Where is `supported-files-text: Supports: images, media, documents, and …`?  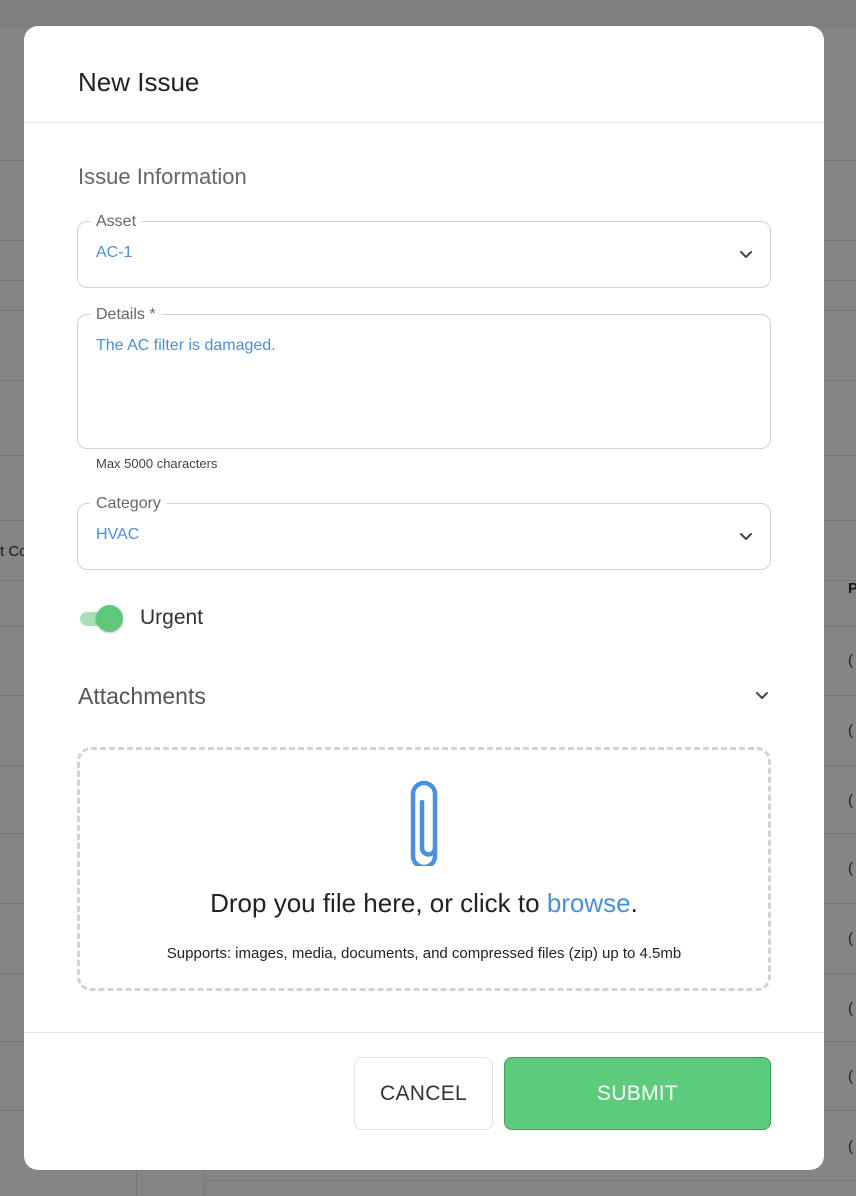 supported-files-text: Supports: images, media, documents, and … is located at coordinates (424, 953).